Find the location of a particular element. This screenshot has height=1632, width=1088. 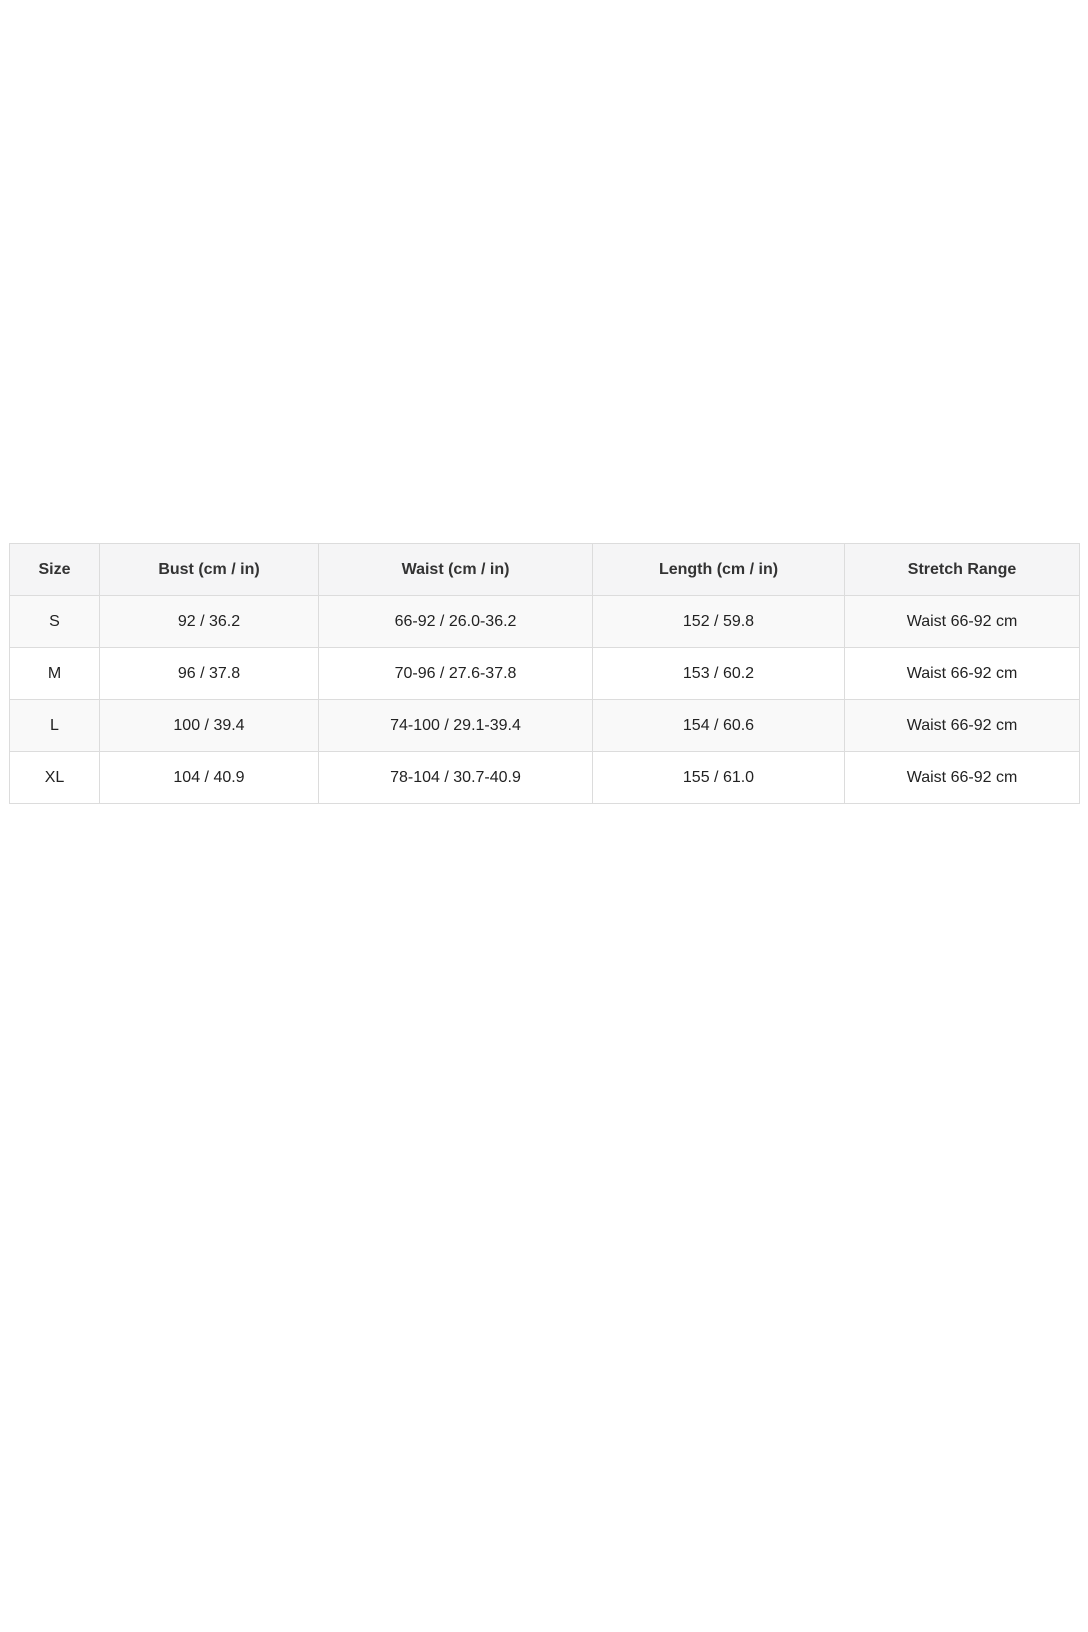

header-size: Size is located at coordinates (54, 569).